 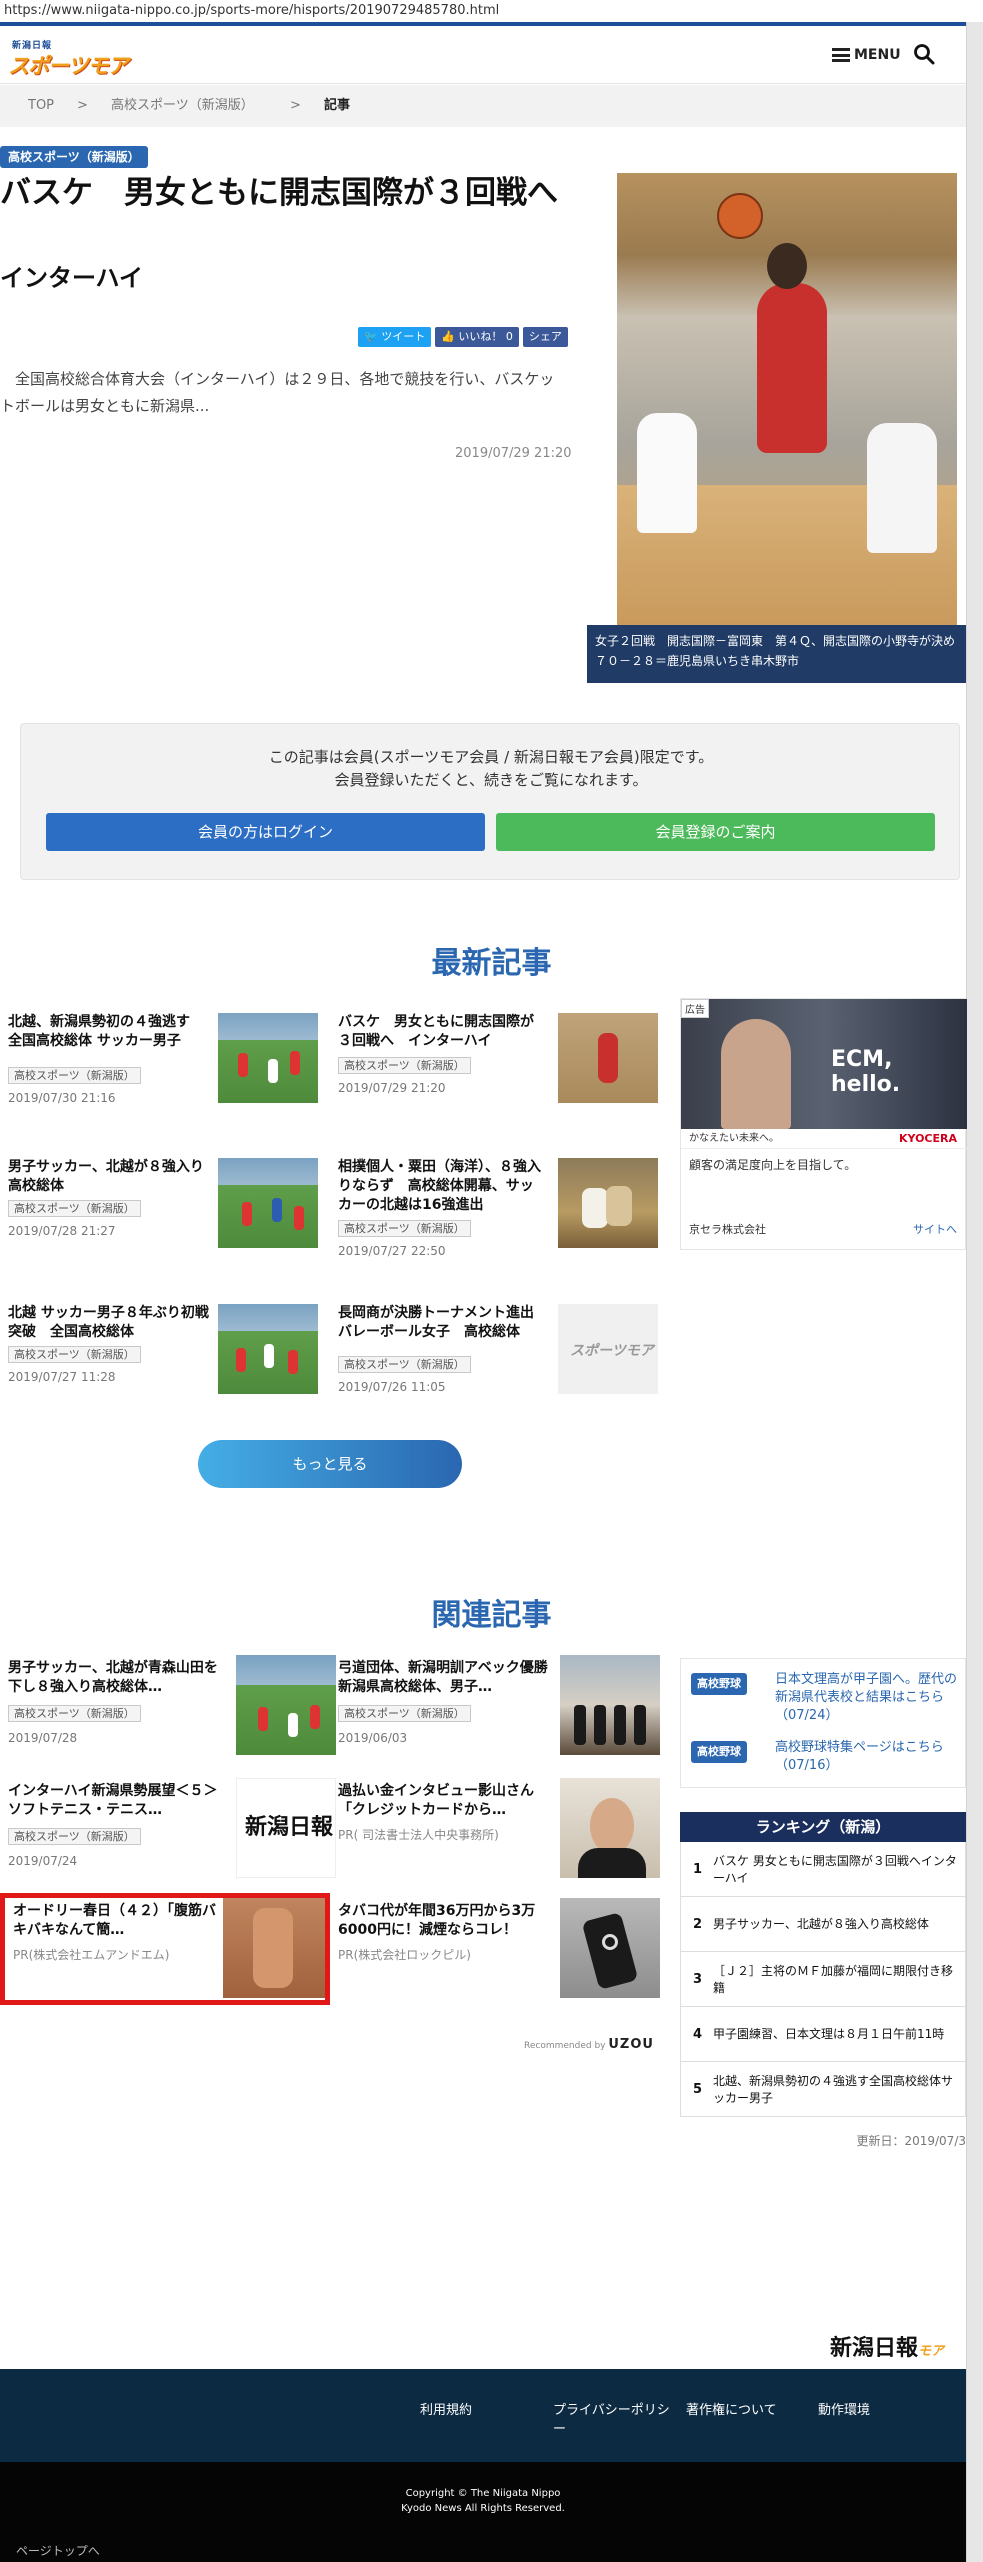 I want to click on hamburger-icon, so click(x=841, y=55).